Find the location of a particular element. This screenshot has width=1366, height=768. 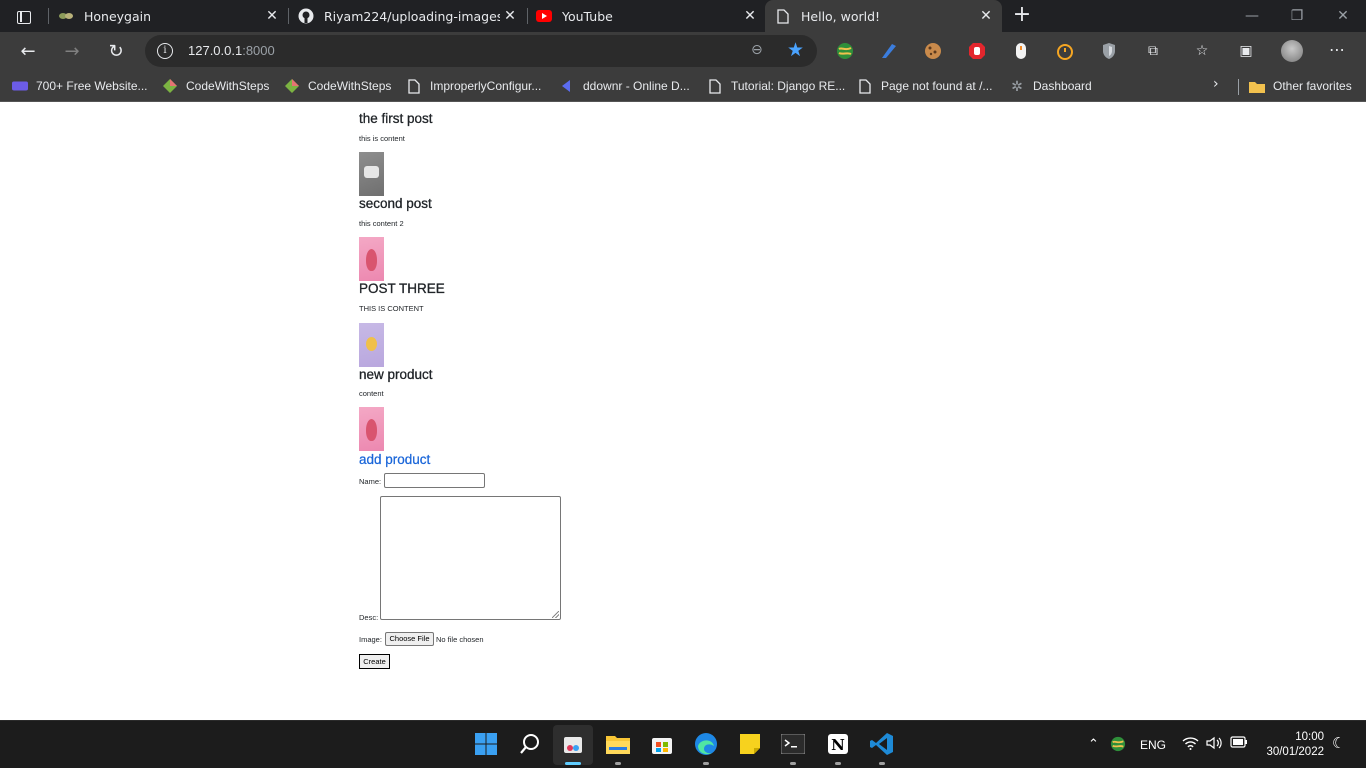

extension-shield-icon is located at coordinates (1109, 51).